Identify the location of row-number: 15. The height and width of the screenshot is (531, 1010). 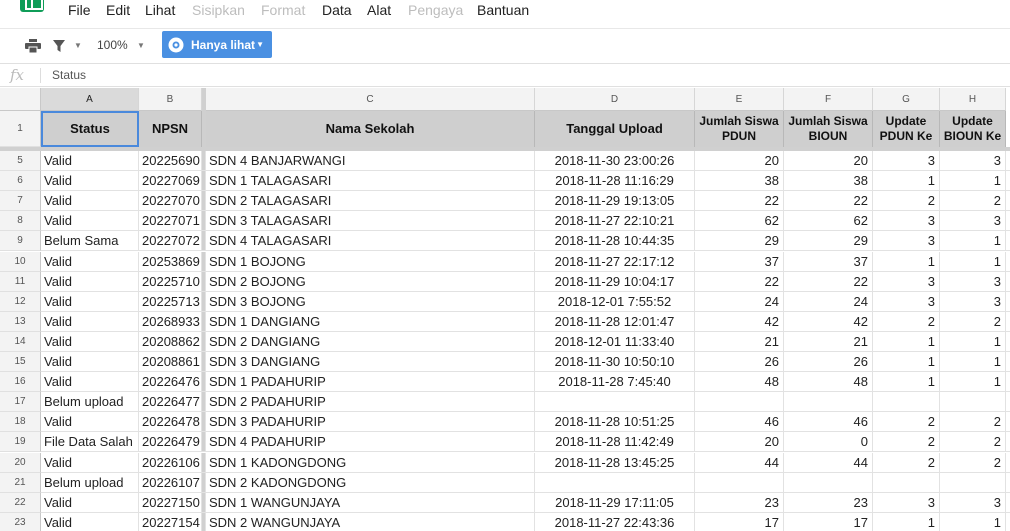
(20, 362).